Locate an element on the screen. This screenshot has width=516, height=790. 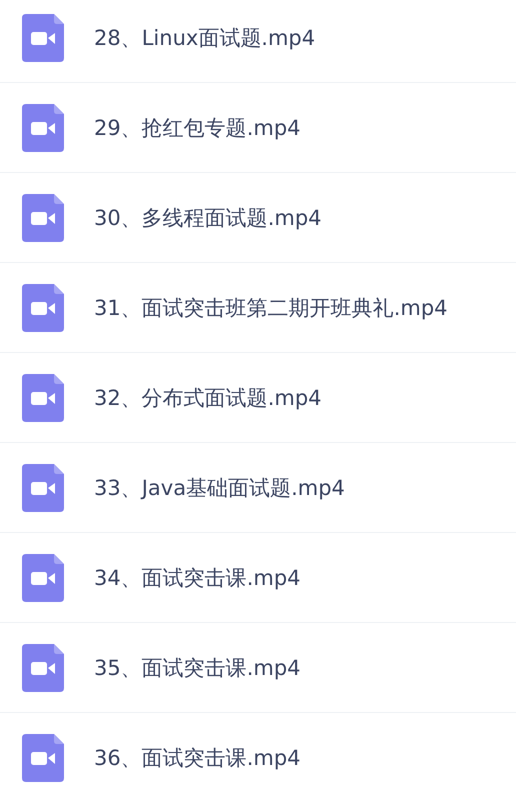
file-name: 36、面试突击课.mp4 is located at coordinates (197, 758).